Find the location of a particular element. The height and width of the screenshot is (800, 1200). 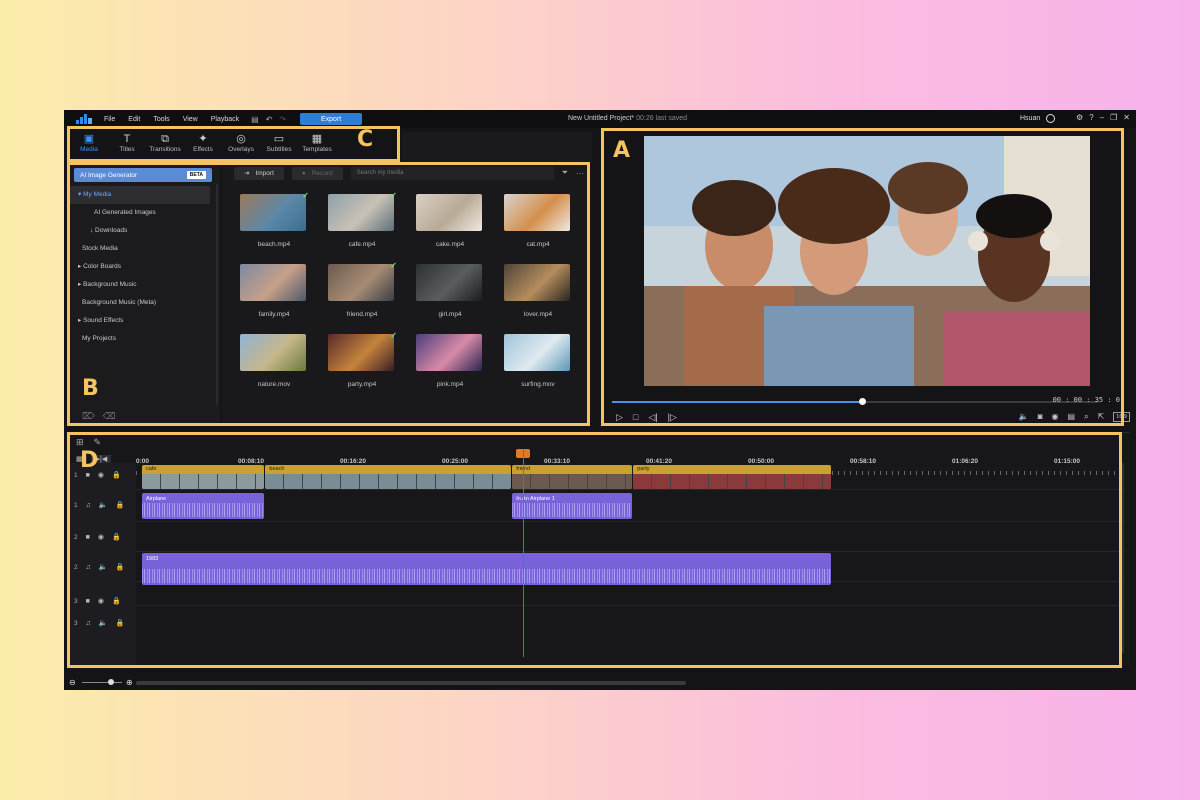

menu-item-file: File is located at coordinates (109, 119).